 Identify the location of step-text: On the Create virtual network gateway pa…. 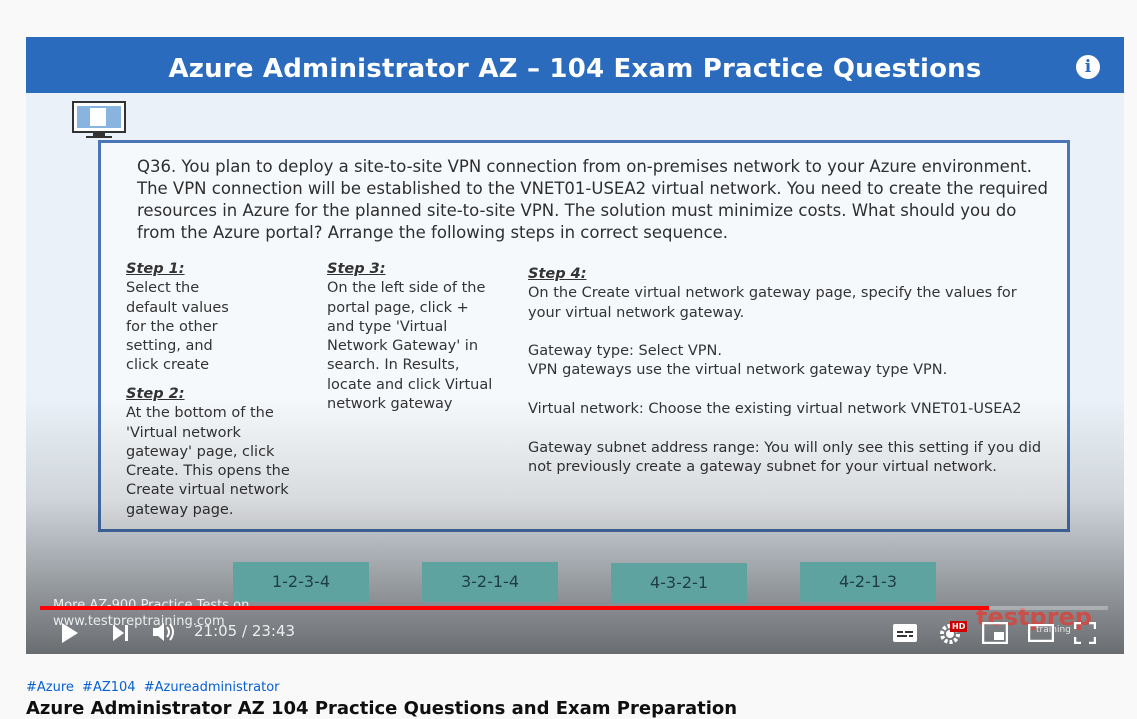
(785, 380).